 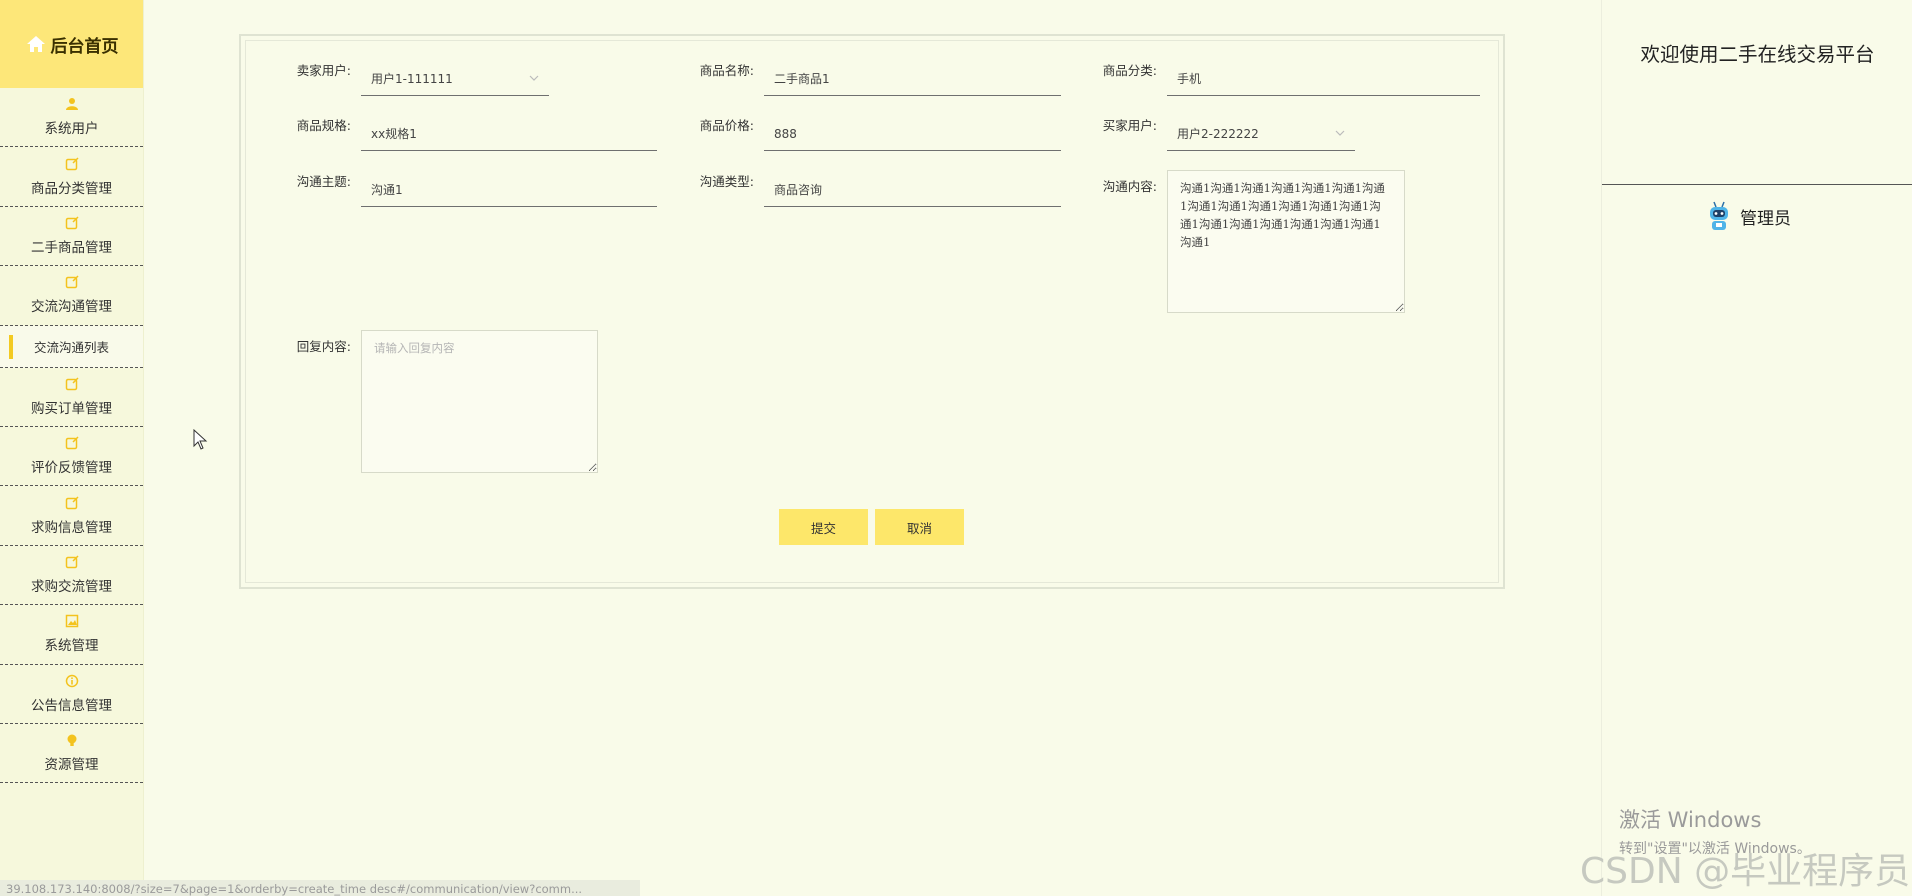 I want to click on seller-select: 用户1-111111, so click(x=455, y=79).